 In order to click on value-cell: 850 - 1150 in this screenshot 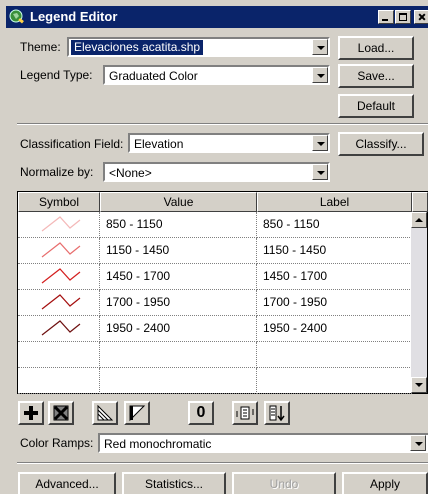, I will do `click(178, 225)`.